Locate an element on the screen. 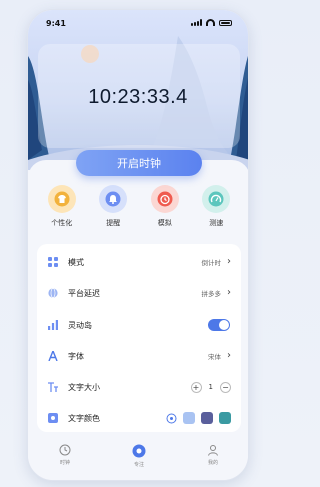 The image size is (320, 487). font-size-stepper: + 1 − is located at coordinates (210, 387).